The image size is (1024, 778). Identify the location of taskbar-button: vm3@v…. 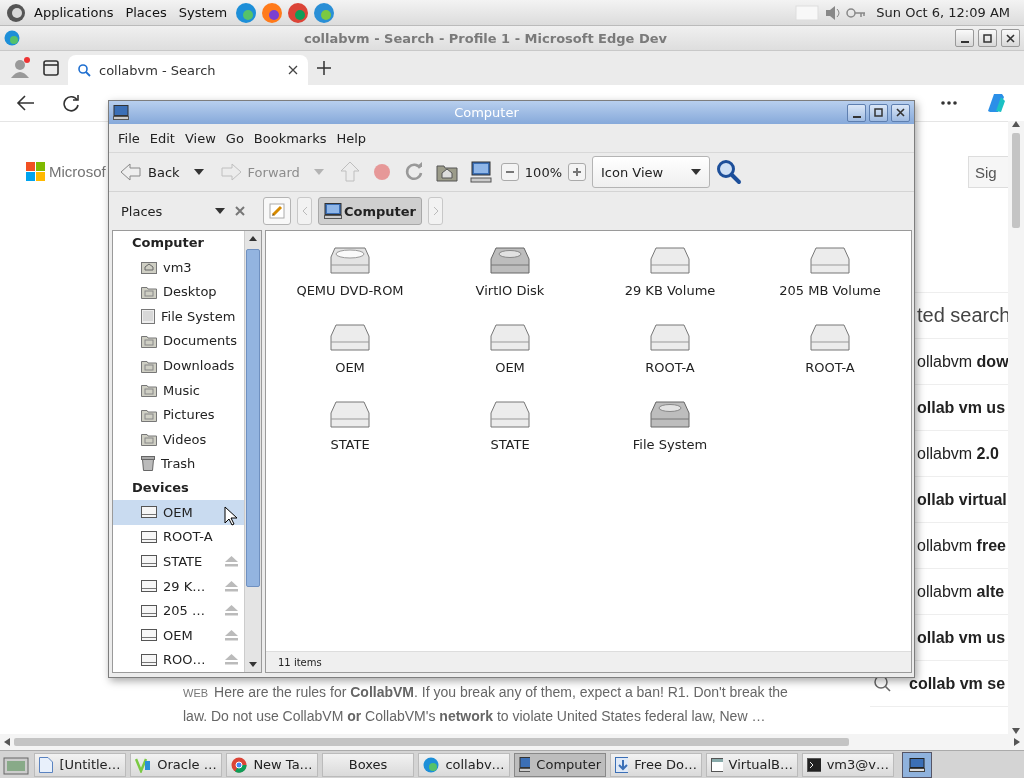
(848, 764).